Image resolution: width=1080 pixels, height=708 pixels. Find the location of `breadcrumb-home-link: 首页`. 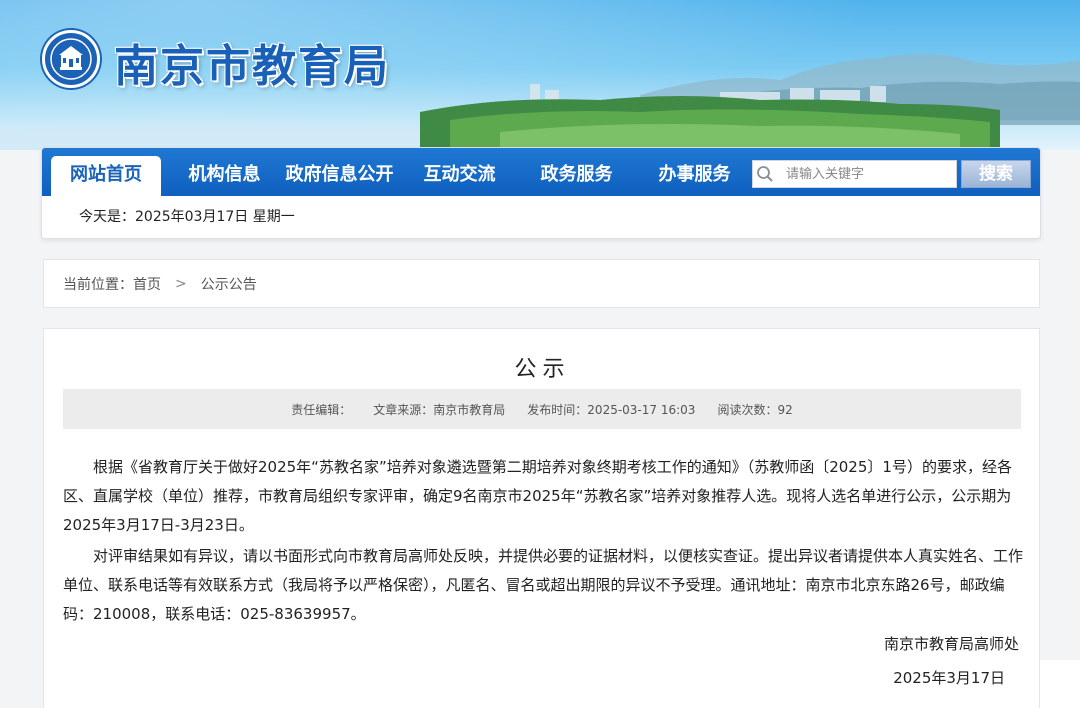

breadcrumb-home-link: 首页 is located at coordinates (147, 284).